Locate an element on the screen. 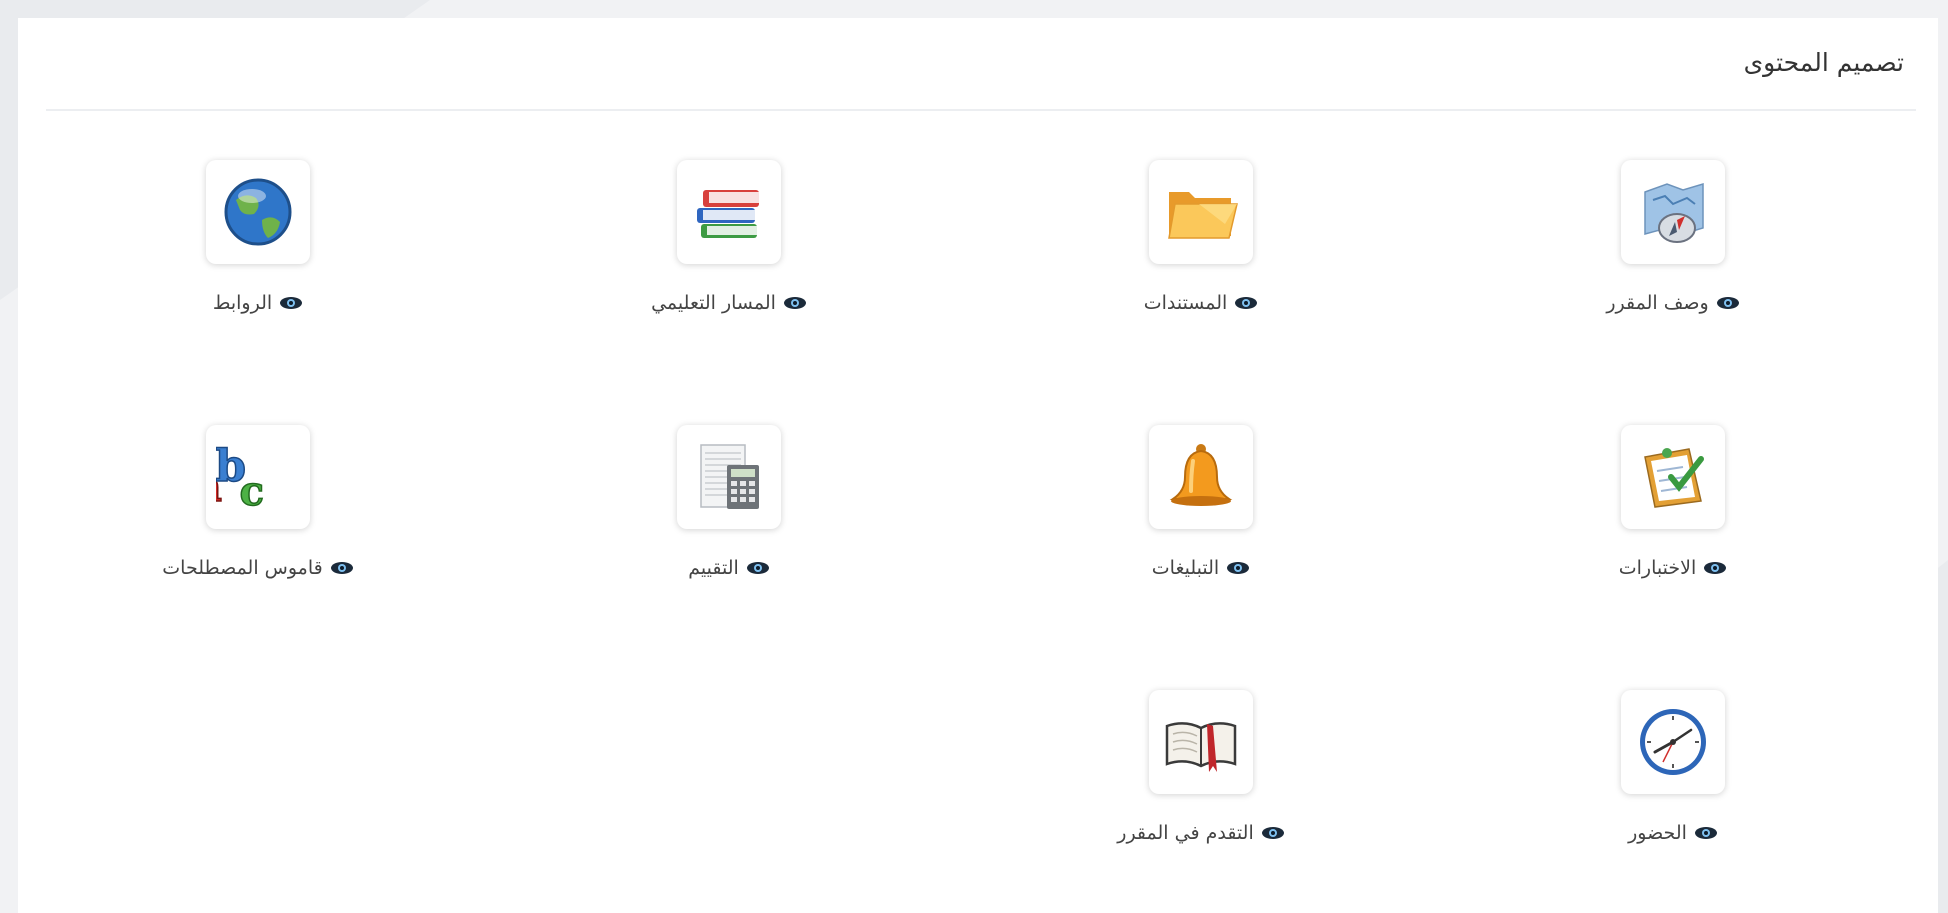 The image size is (1948, 913). tool-label: التقدم في المقرر is located at coordinates (1185, 833).